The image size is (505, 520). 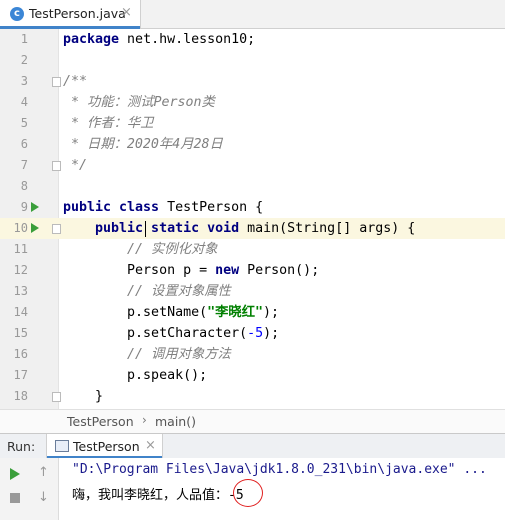 I want to click on code-line: 15 p.setCharacter(-5);, so click(x=252, y=333).